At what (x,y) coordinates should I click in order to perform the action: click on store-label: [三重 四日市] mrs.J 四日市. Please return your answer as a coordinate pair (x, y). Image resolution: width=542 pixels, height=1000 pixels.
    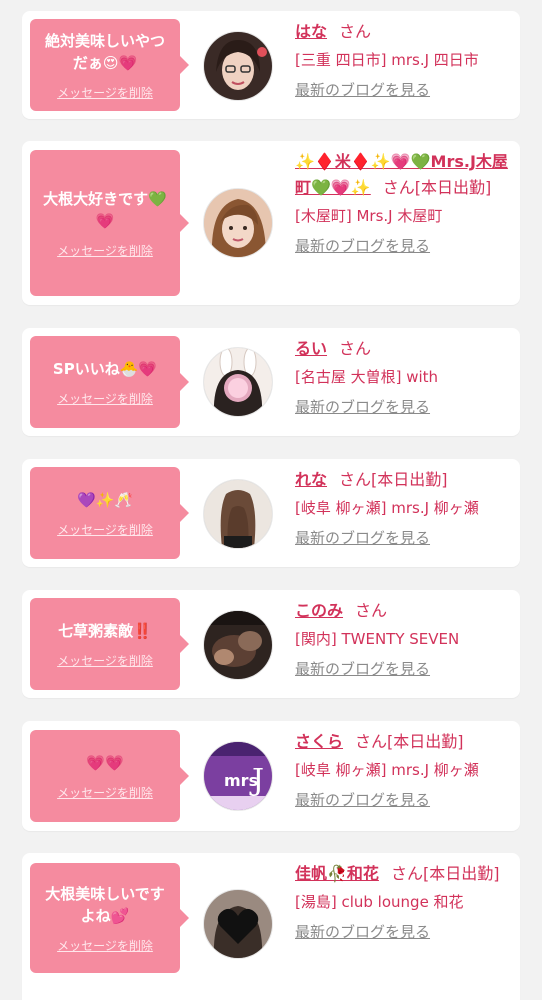
    Looking at the image, I should click on (387, 60).